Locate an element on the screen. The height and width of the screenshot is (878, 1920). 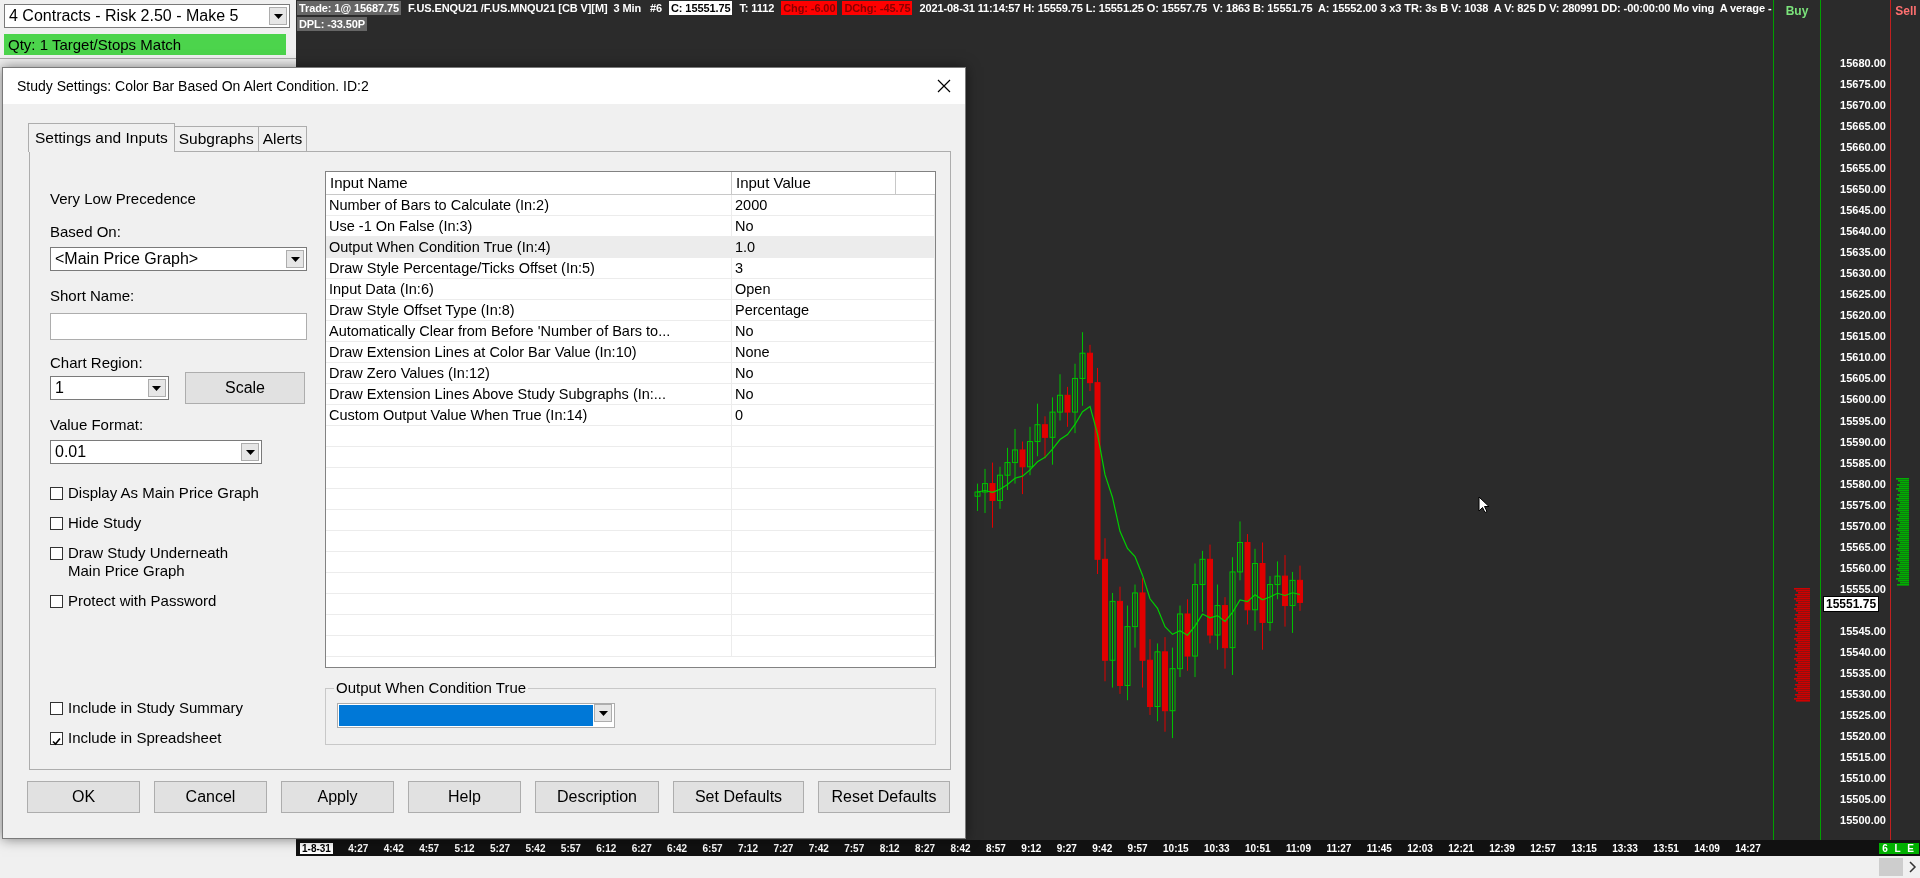
dialog-button: OK is located at coordinates (83, 797).